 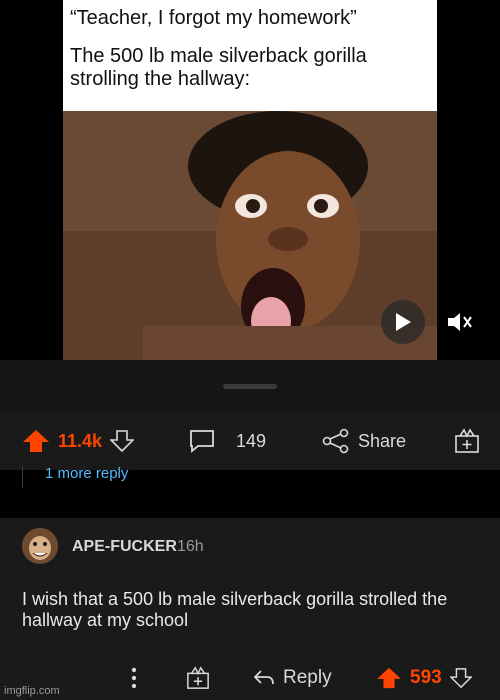 What do you see at coordinates (382, 440) in the screenshot?
I see `share-label: Share` at bounding box center [382, 440].